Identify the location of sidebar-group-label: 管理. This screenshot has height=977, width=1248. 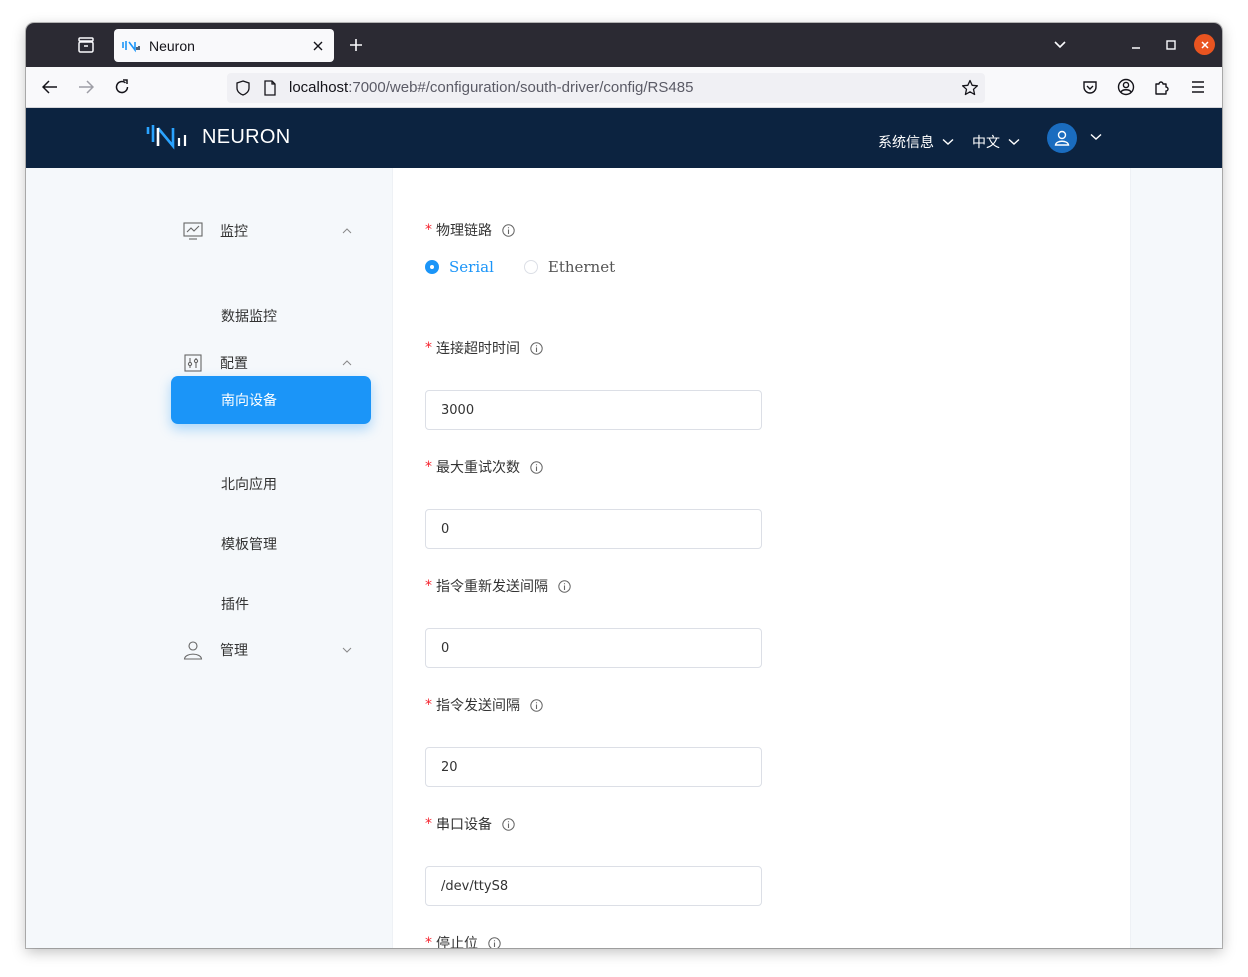
(234, 651).